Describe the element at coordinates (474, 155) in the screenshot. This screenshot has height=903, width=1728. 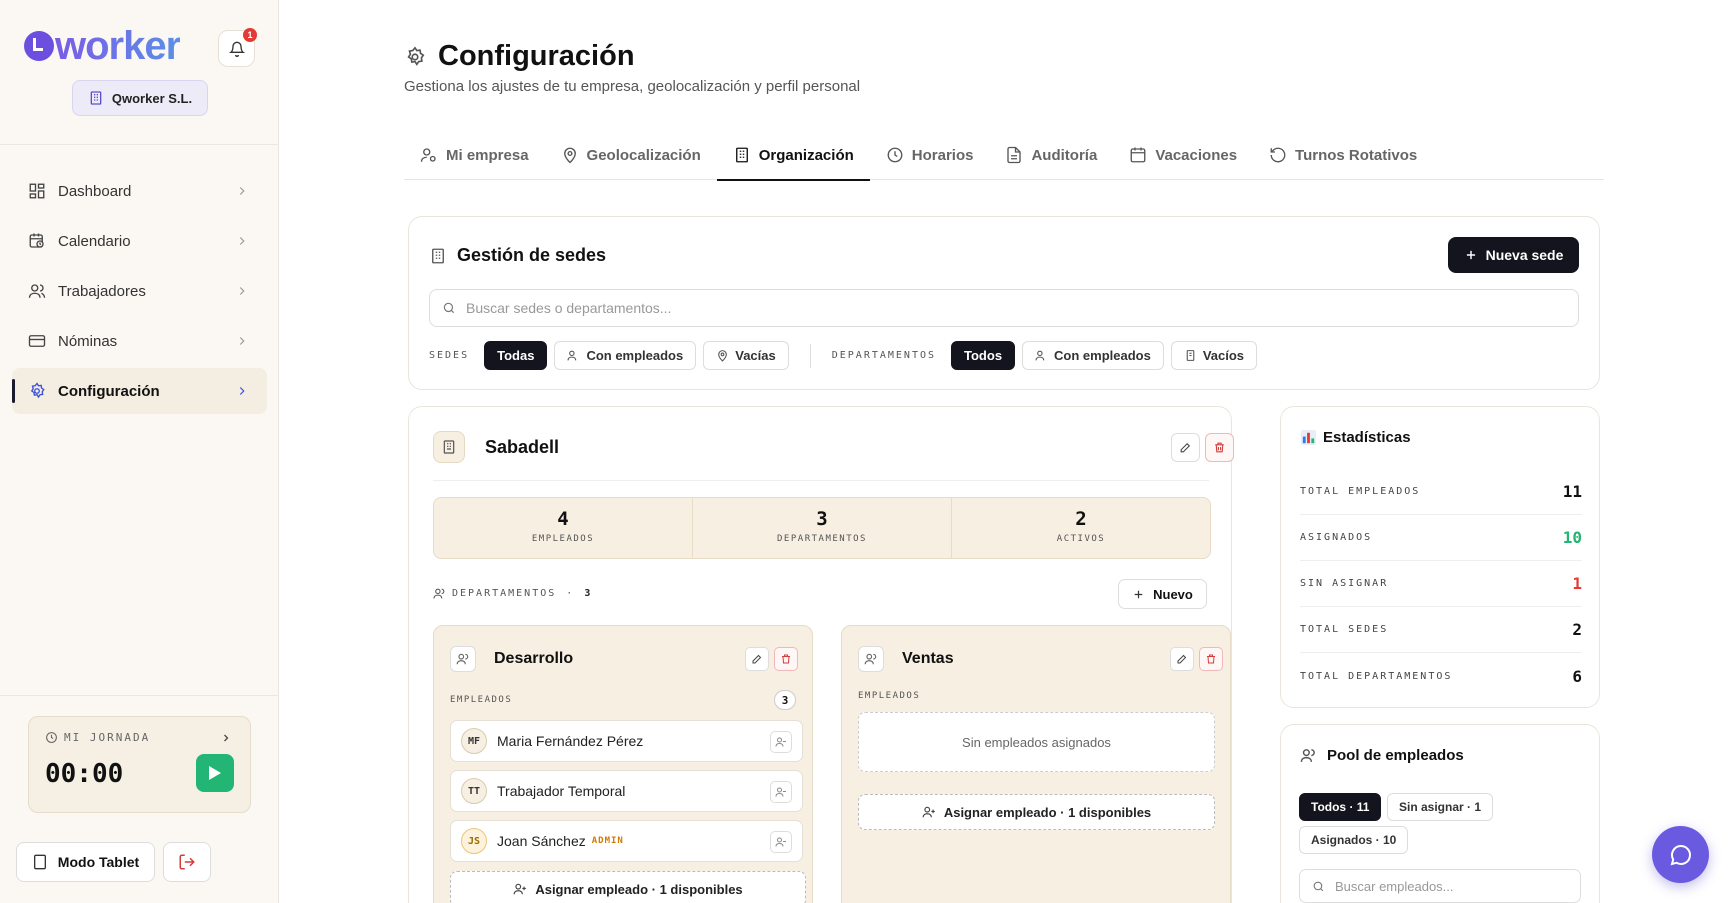
I see `tab-mi-empresa: Mi empresa` at that location.